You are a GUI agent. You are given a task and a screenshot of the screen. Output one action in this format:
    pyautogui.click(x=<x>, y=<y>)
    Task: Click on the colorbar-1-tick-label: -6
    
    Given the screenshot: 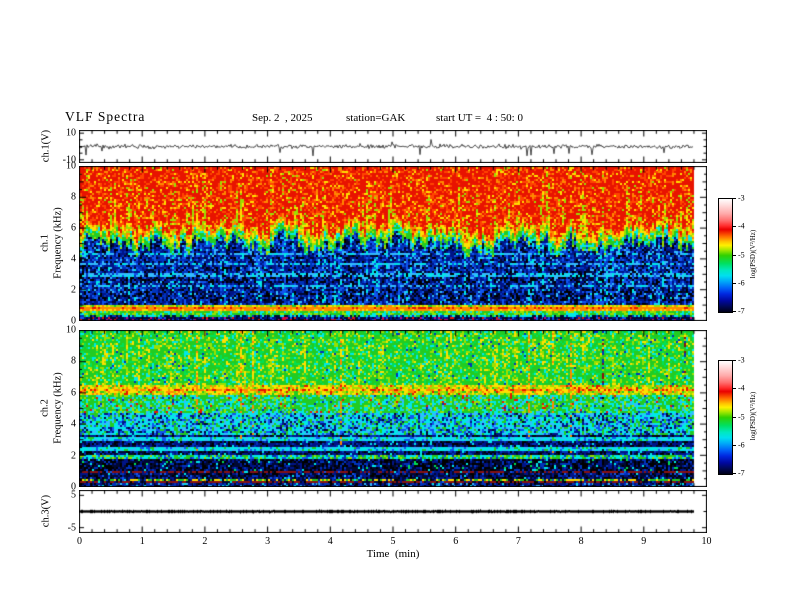 What is the action you would take?
    pyautogui.click(x=741, y=283)
    